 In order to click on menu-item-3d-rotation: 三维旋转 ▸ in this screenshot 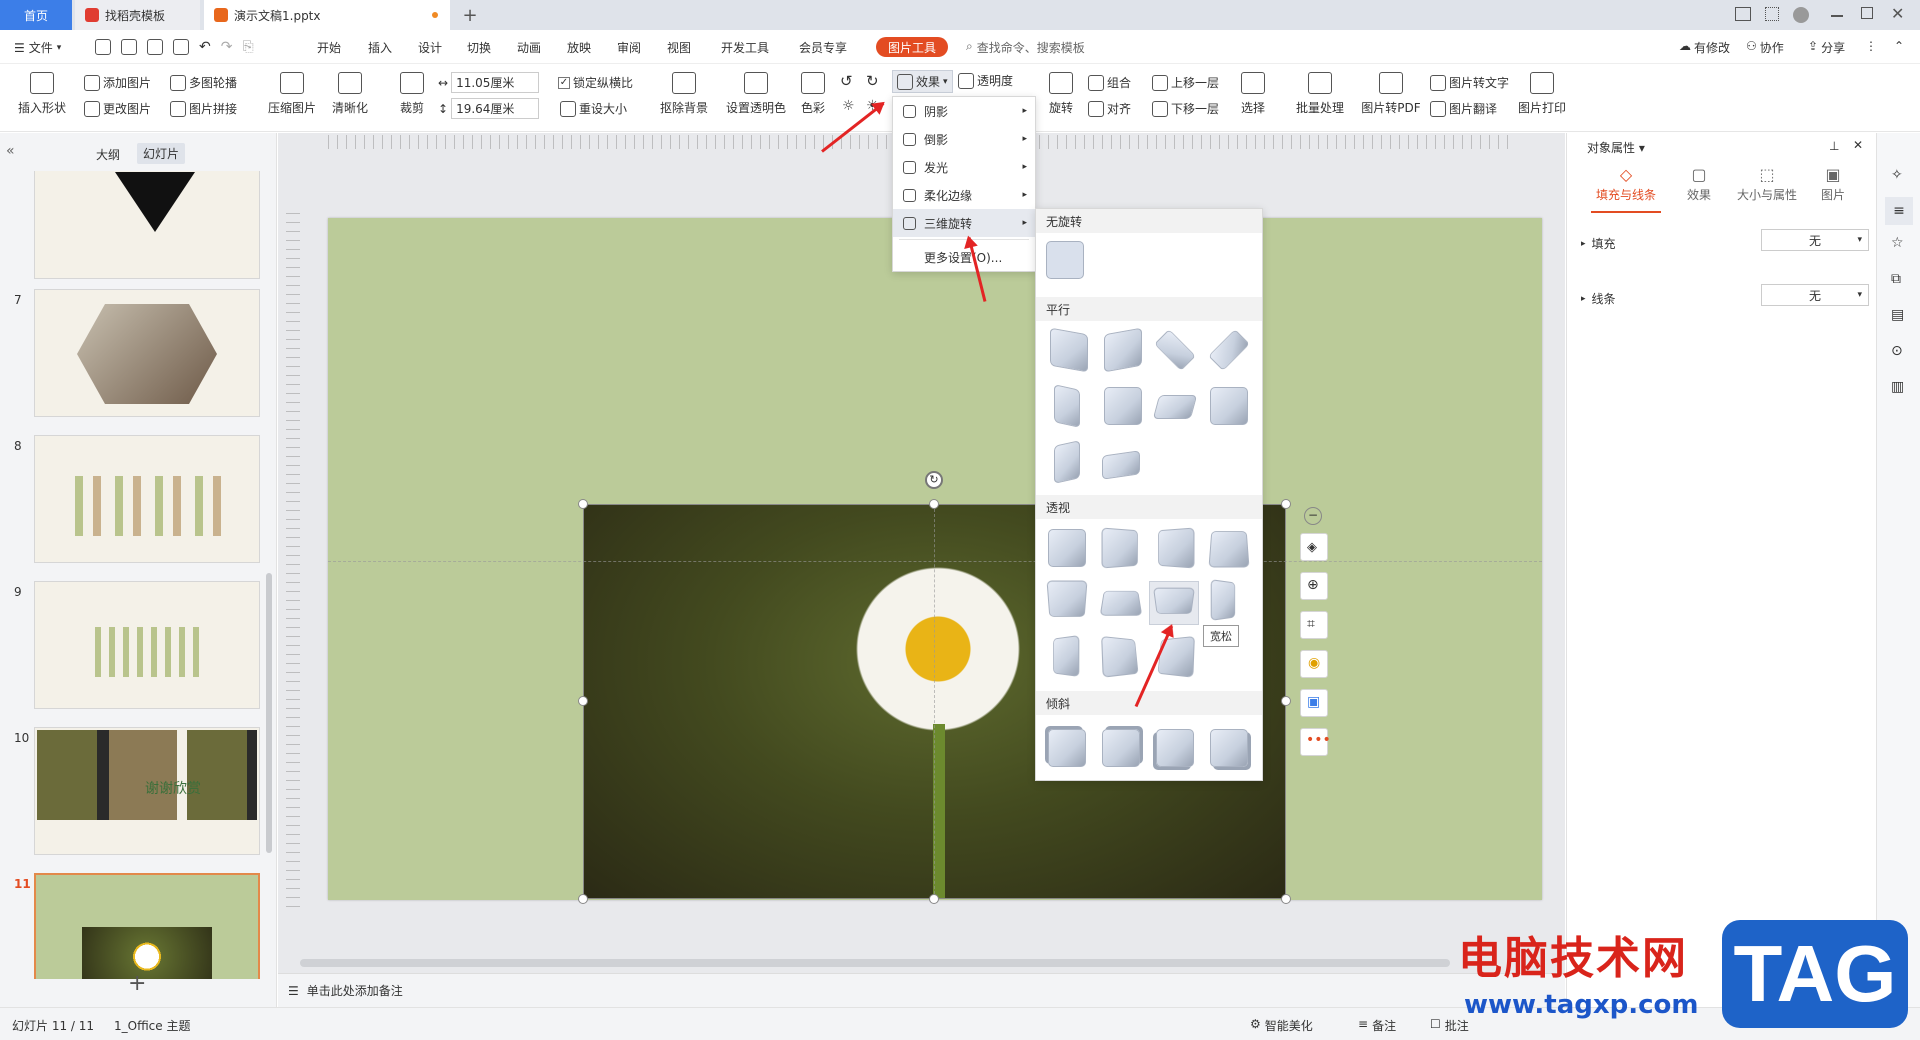, I will do `click(964, 223)`.